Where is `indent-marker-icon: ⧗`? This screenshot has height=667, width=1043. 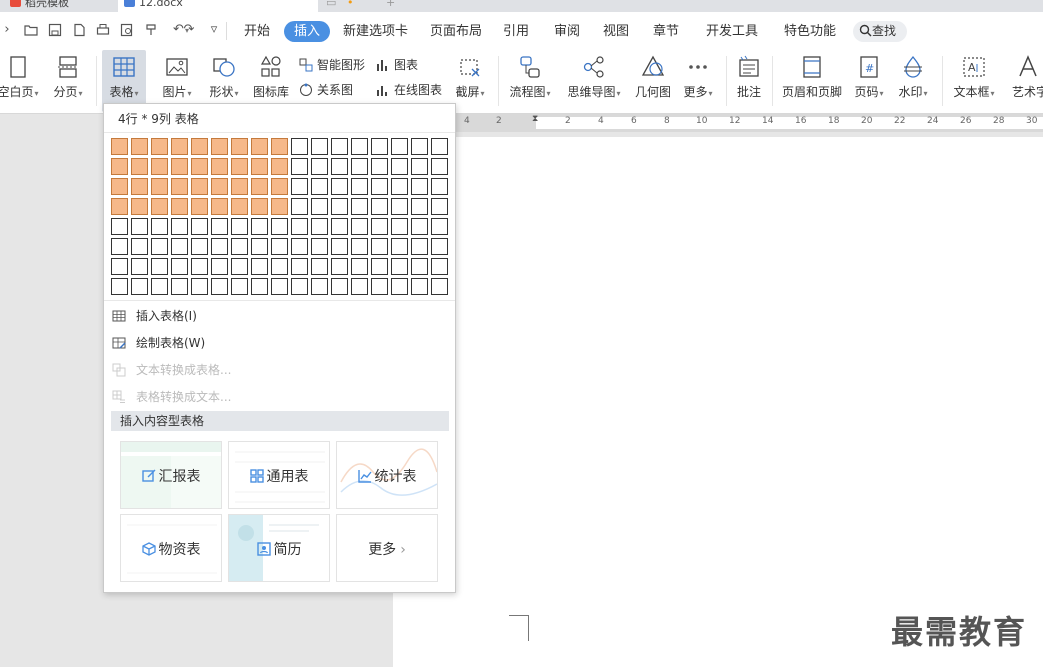 indent-marker-icon: ⧗ is located at coordinates (535, 119).